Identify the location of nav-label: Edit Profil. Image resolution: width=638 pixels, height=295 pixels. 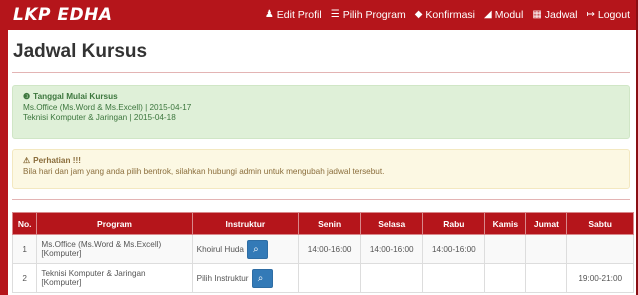
(299, 15).